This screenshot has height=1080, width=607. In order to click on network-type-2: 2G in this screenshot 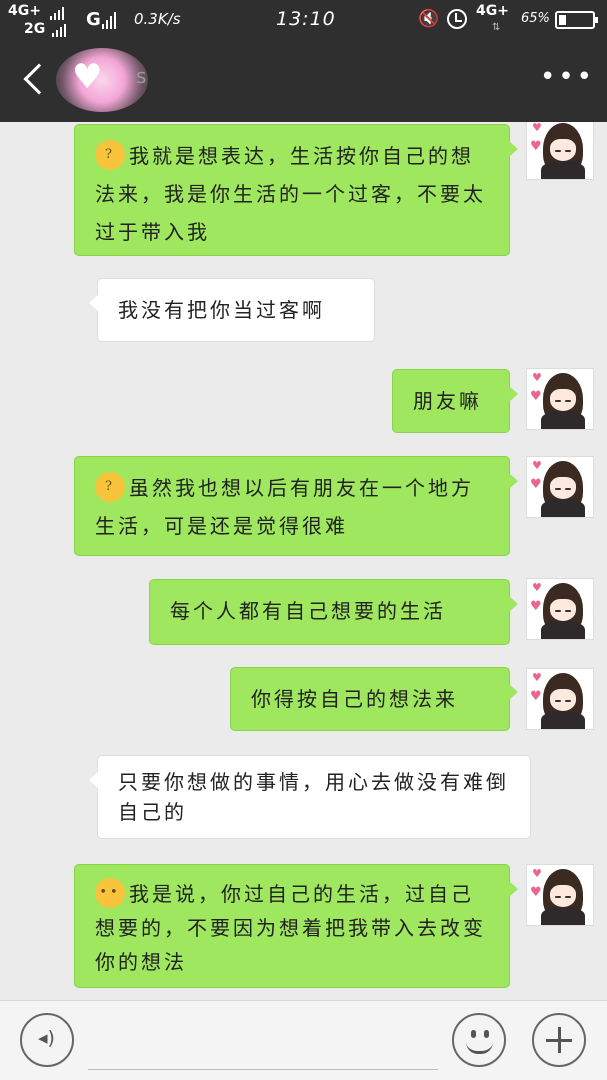, I will do `click(35, 29)`.